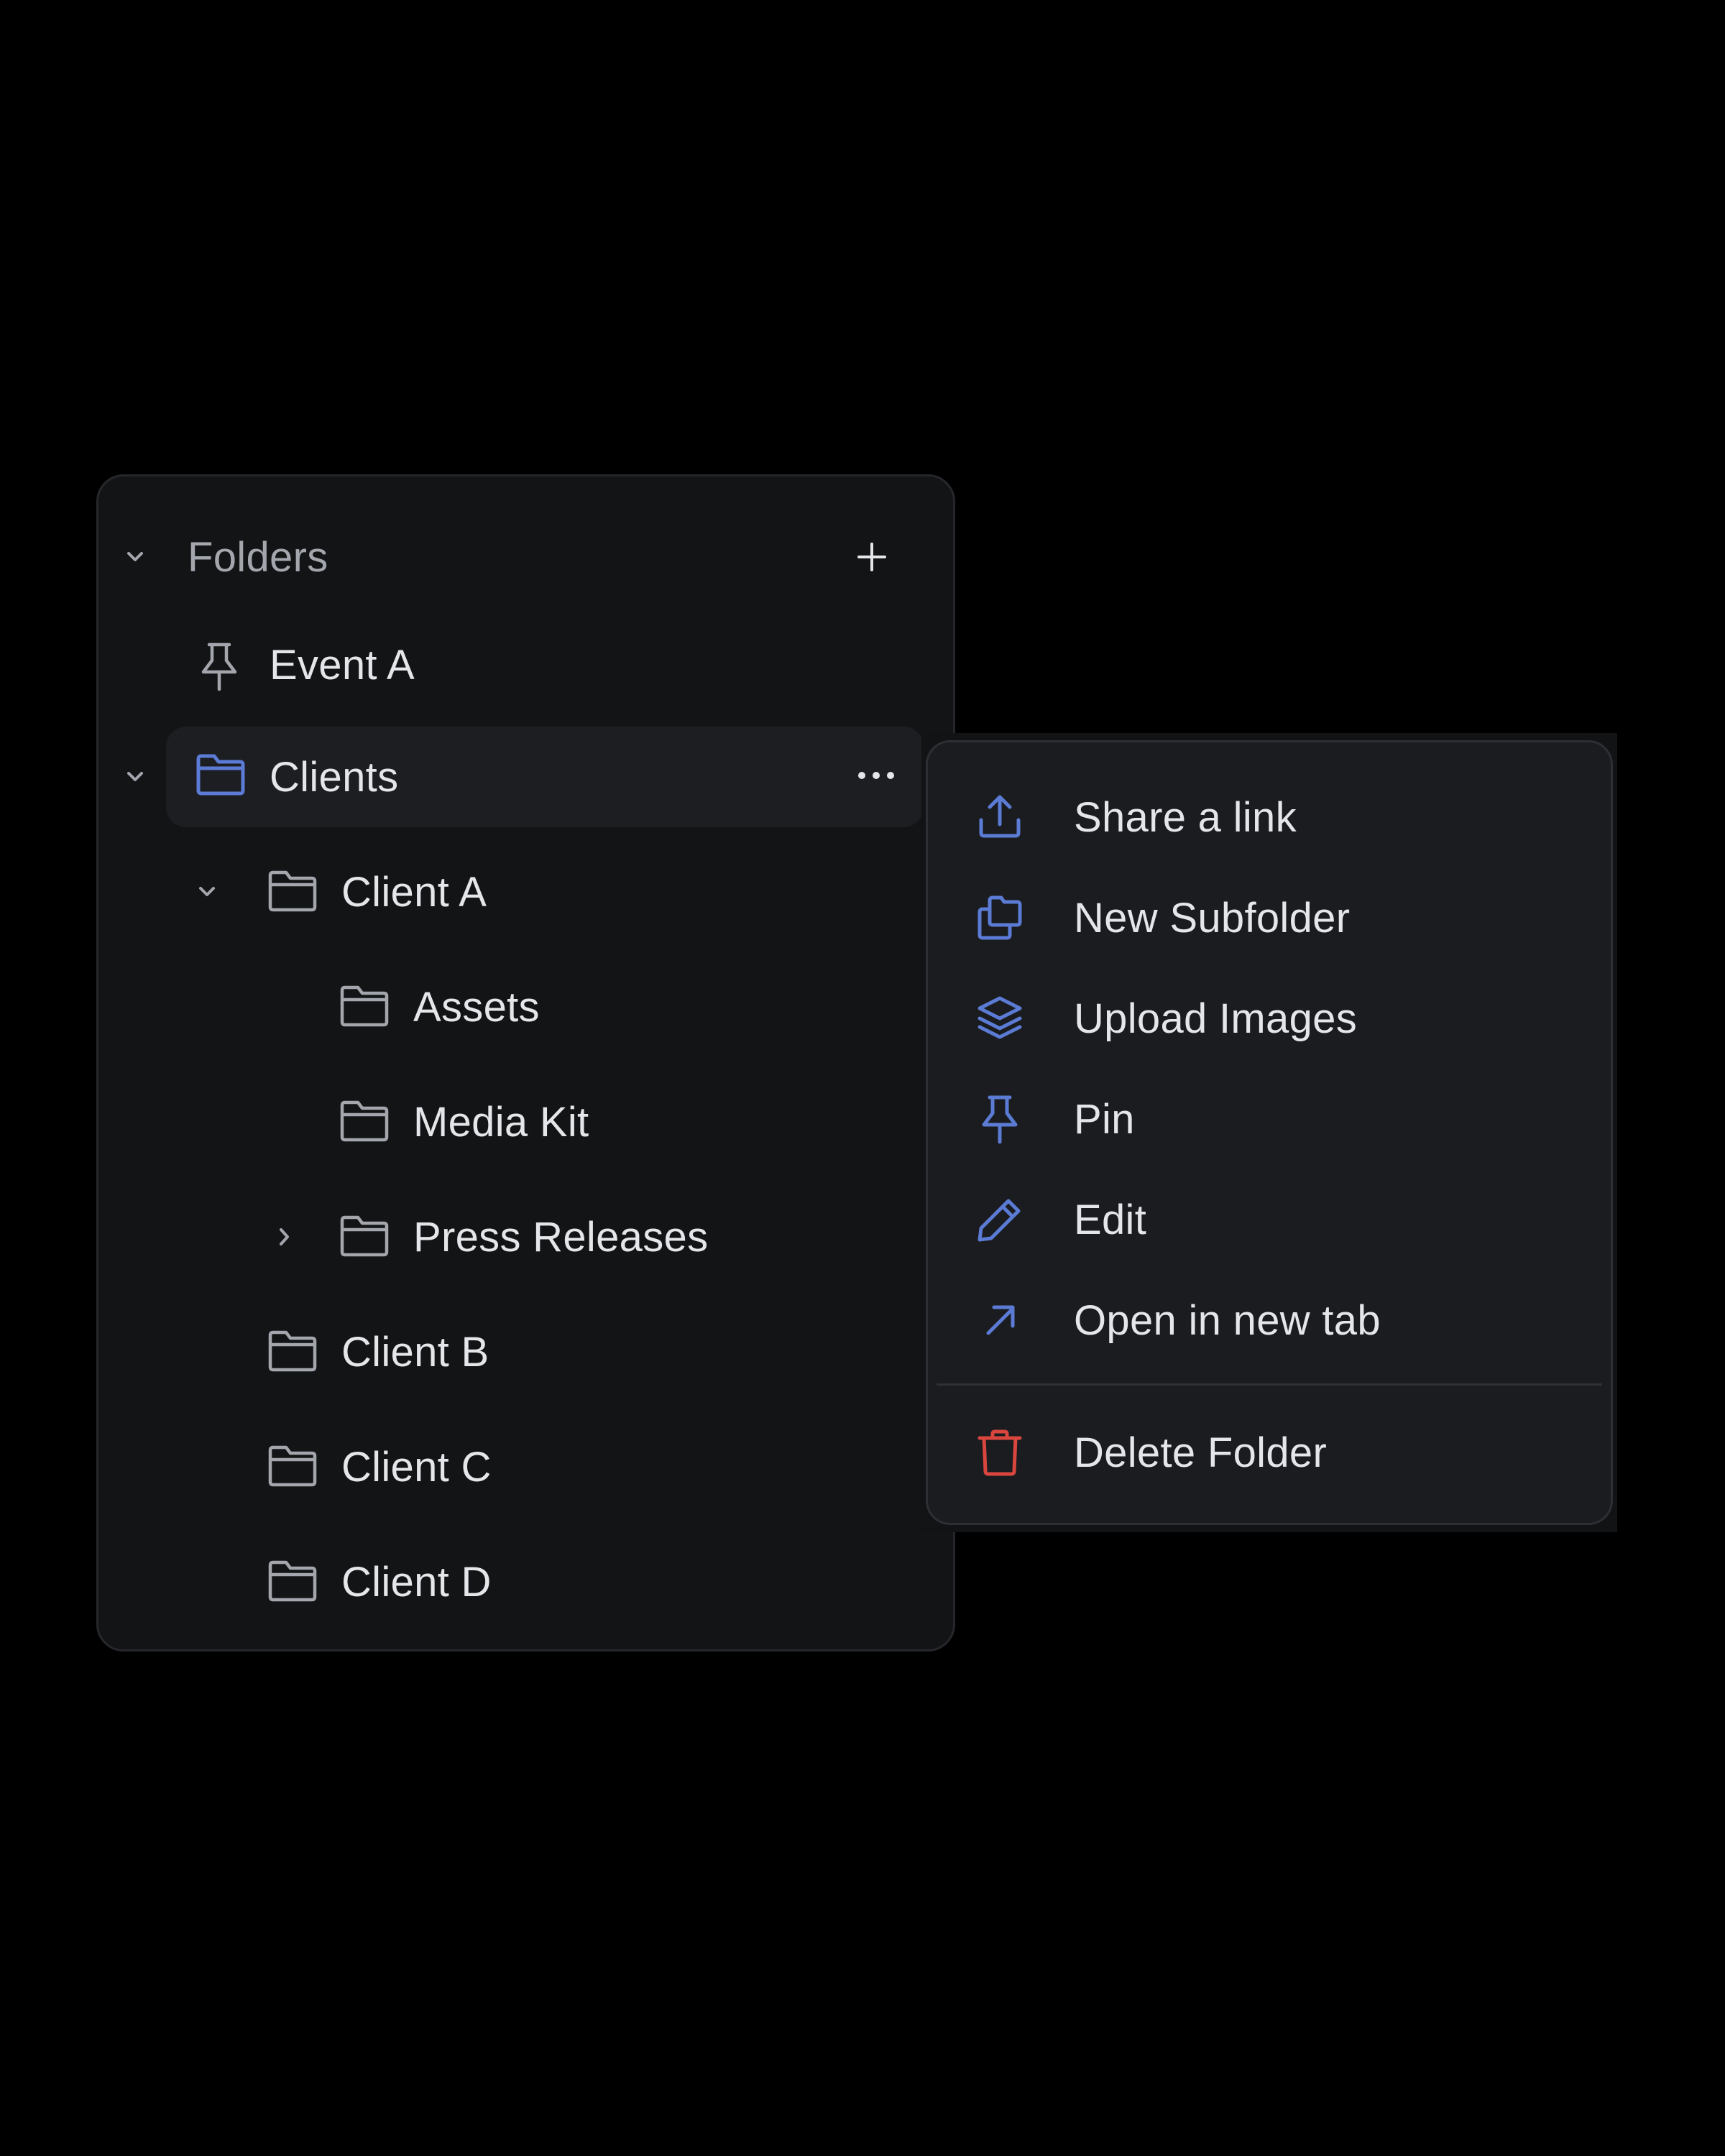 The width and height of the screenshot is (1725, 2156). What do you see at coordinates (476, 1007) in the screenshot?
I see `folder-item-label: Assets` at bounding box center [476, 1007].